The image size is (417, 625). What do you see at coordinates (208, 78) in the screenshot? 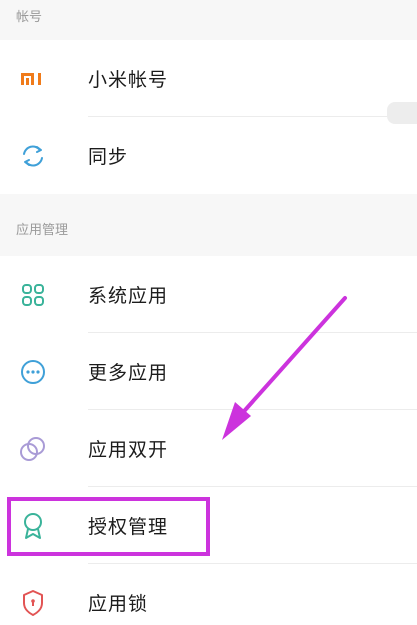
I see `settings-item-mi-account: 小米帐号` at bounding box center [208, 78].